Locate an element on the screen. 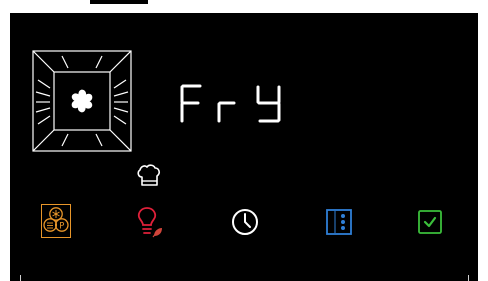 Image resolution: width=488 pixels, height=281 pixels. oven-fan-icon is located at coordinates (82, 103).